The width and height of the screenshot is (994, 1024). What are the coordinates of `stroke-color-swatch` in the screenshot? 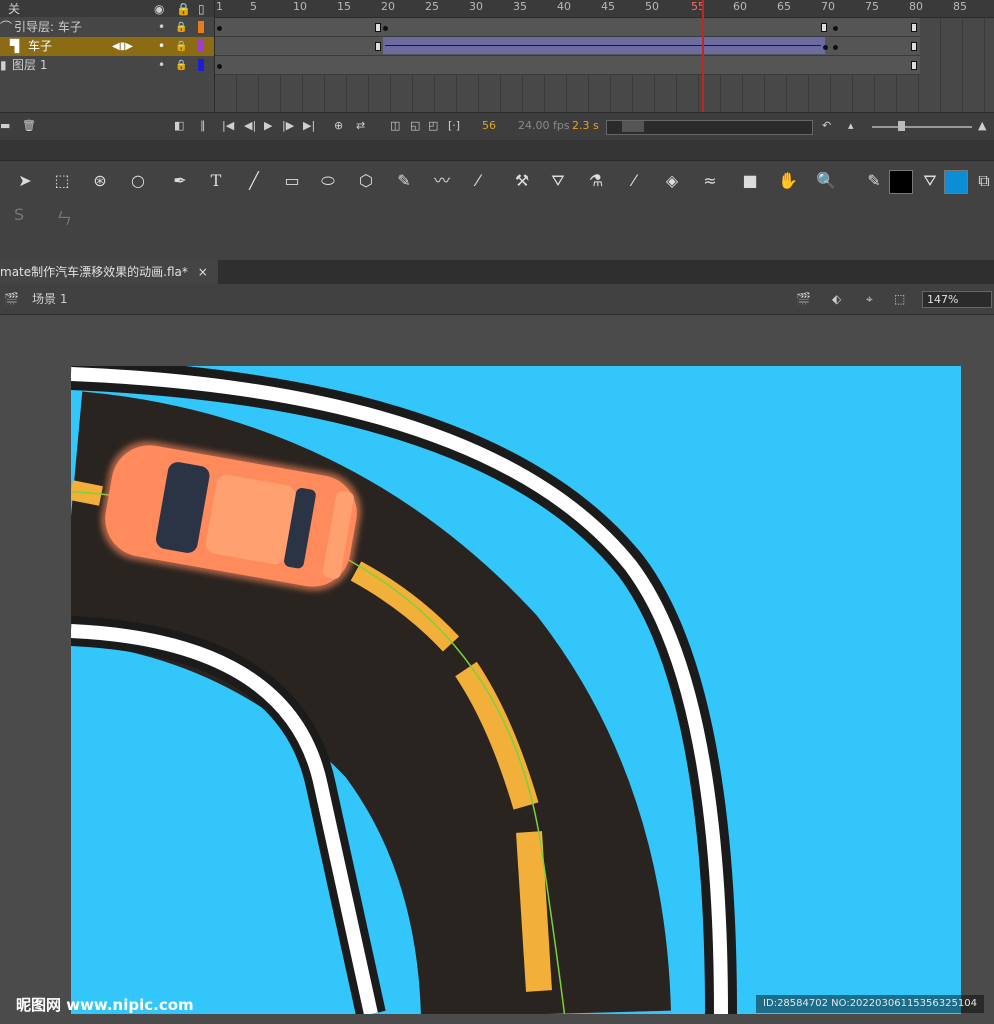 It's located at (901, 182).